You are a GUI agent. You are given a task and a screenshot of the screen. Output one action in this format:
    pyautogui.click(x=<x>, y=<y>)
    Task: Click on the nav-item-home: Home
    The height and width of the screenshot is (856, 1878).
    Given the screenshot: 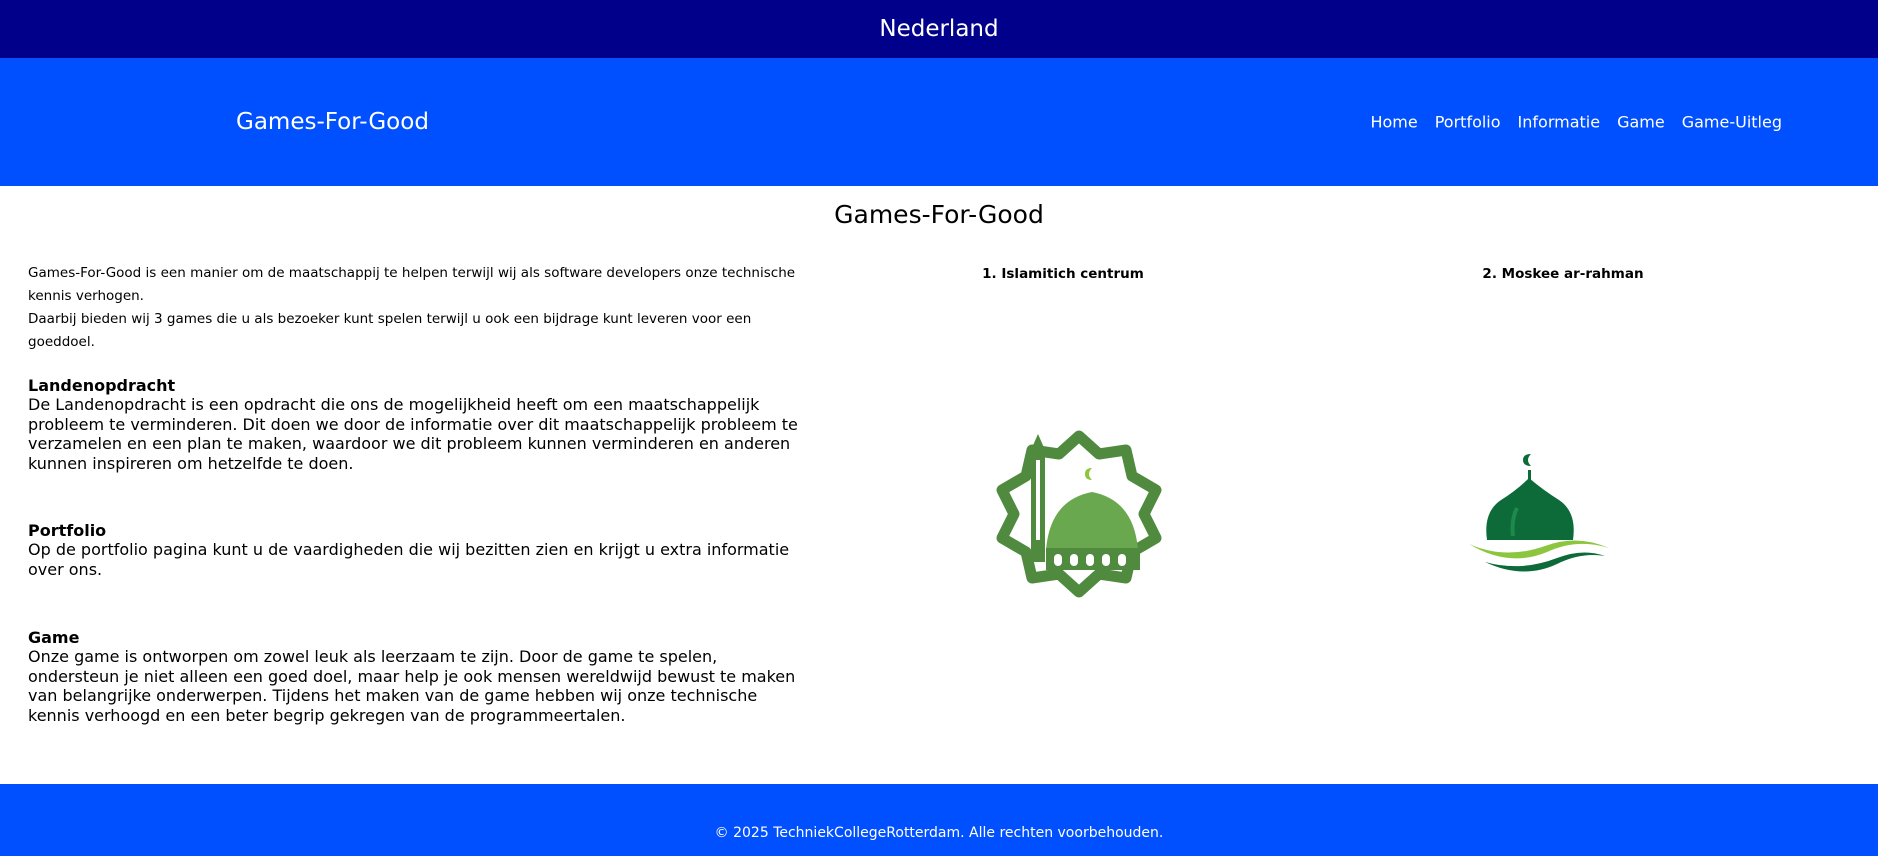 What is the action you would take?
    pyautogui.click(x=1393, y=122)
    